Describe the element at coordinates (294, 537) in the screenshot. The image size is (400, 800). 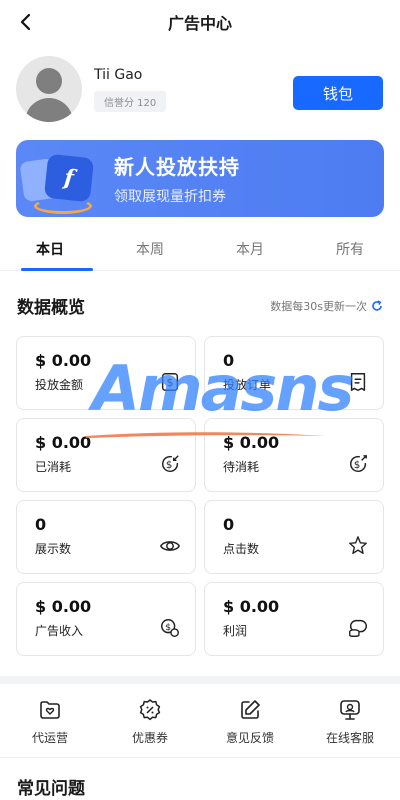
I see `card-clicks: 0 点击数` at that location.